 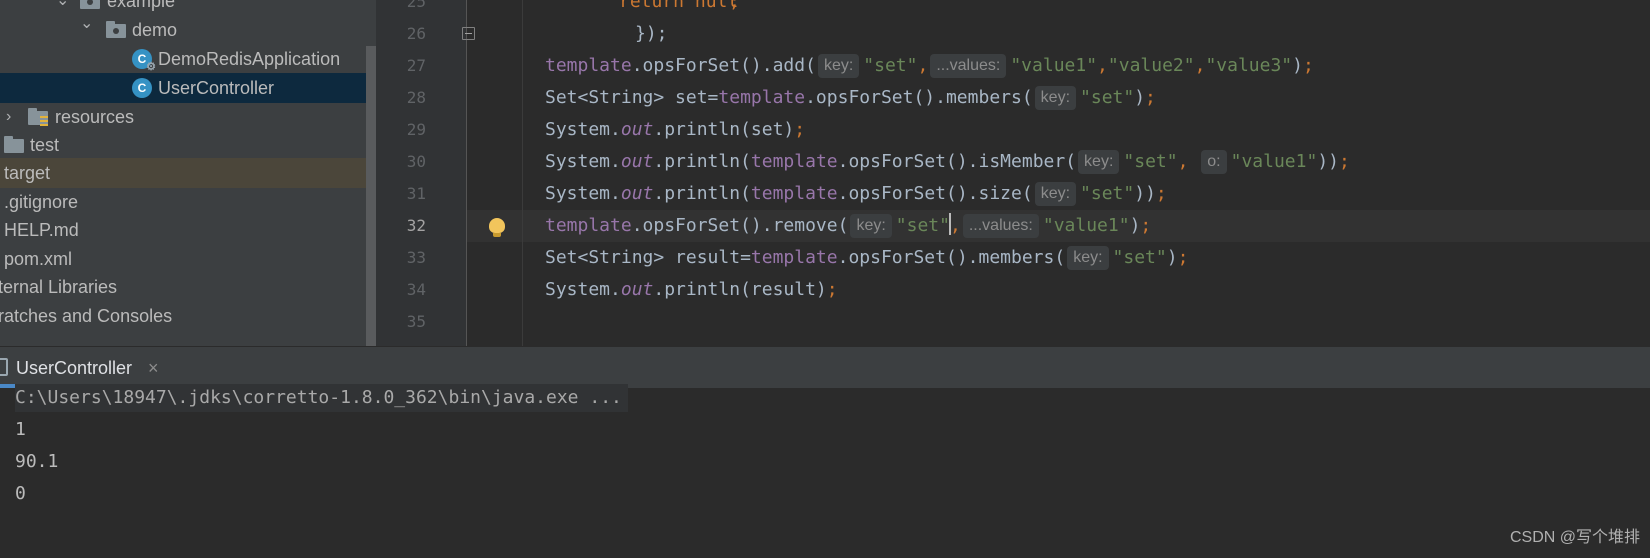 What do you see at coordinates (416, 289) in the screenshot?
I see `line-number: 34` at bounding box center [416, 289].